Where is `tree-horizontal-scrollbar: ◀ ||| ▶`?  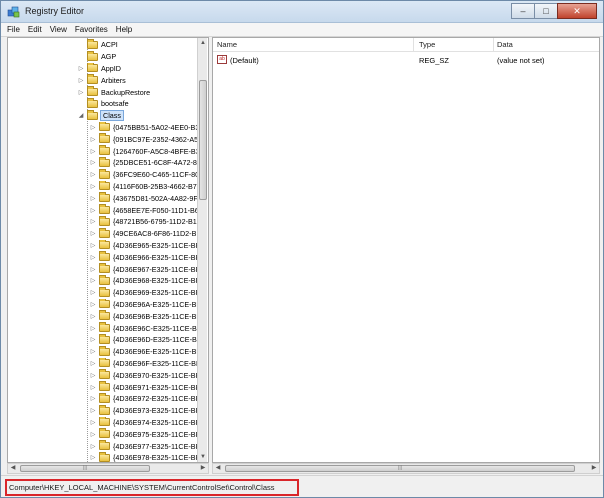 tree-horizontal-scrollbar: ◀ ||| ▶ is located at coordinates (108, 468).